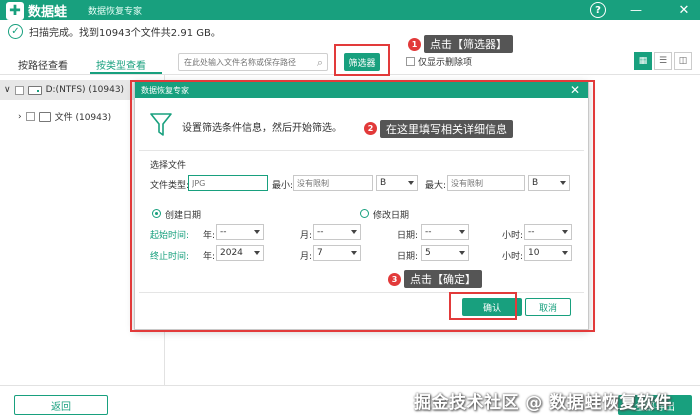 The height and width of the screenshot is (420, 700). What do you see at coordinates (410, 61) in the screenshot?
I see `only-deleted-checkbox` at bounding box center [410, 61].